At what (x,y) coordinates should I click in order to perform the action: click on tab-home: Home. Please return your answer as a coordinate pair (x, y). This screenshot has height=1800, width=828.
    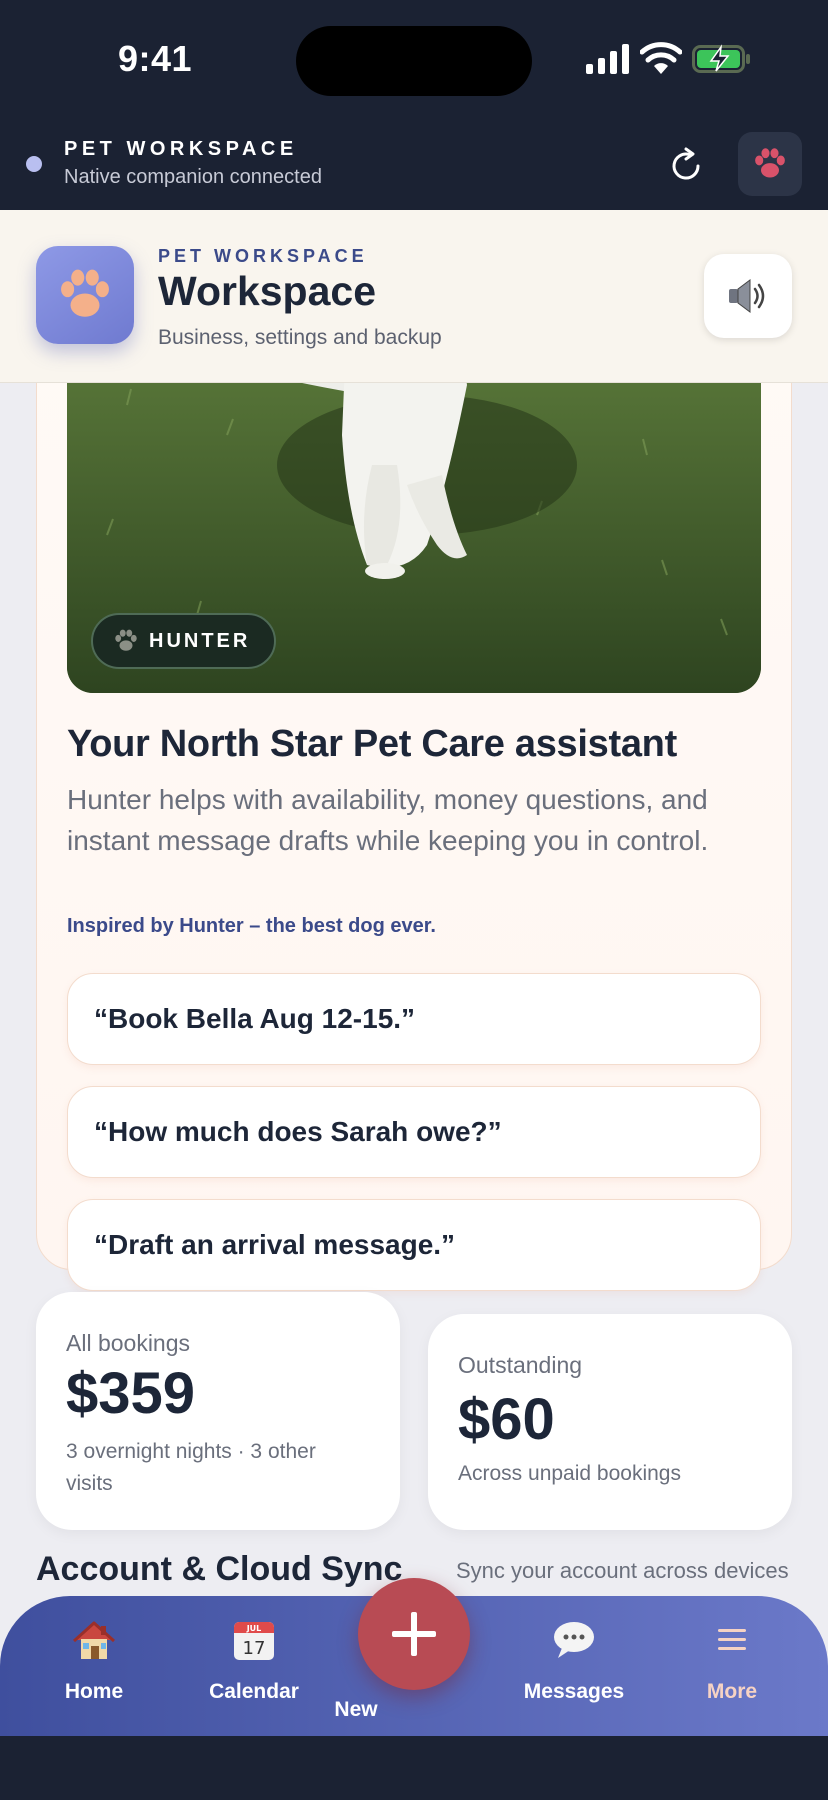
    Looking at the image, I should click on (94, 1666).